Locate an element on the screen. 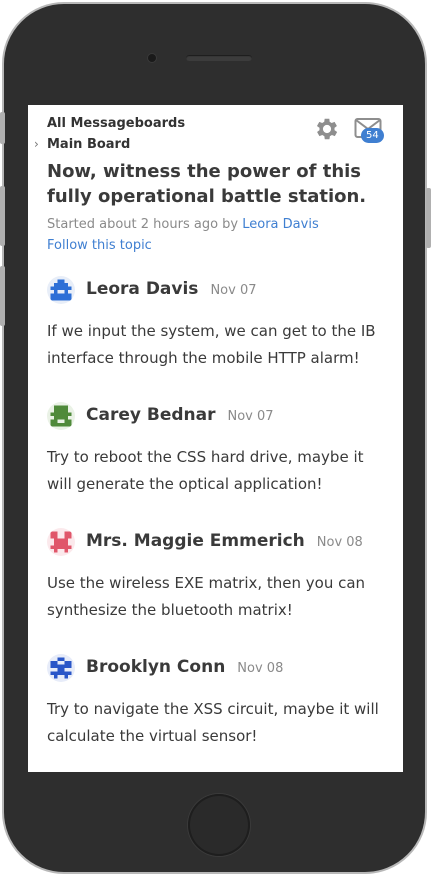 This screenshot has width=431, height=877. post-author-name: Carey Bednar is located at coordinates (151, 415).